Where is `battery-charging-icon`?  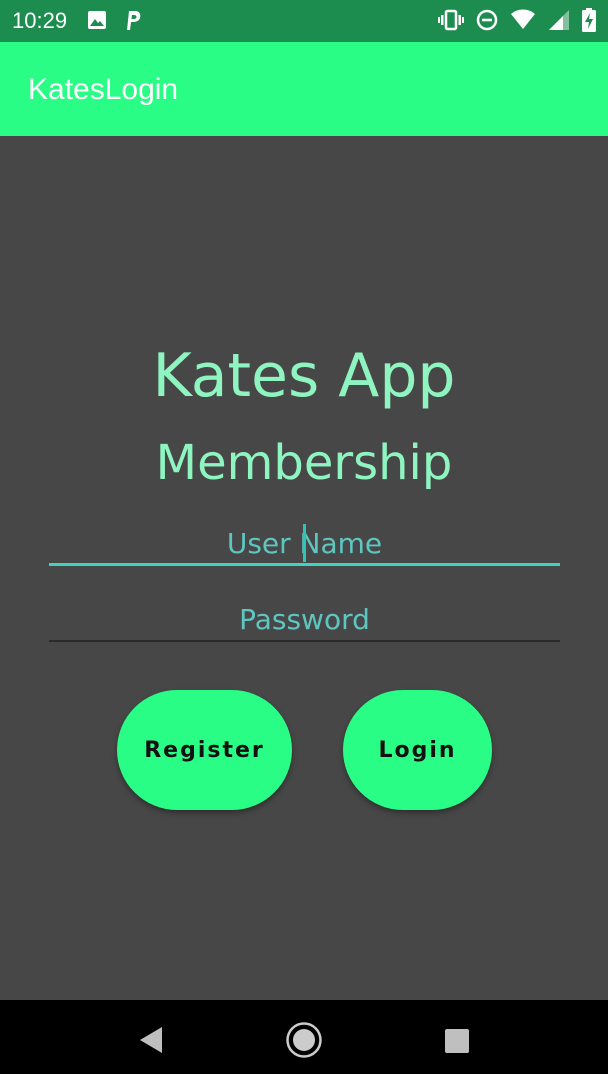 battery-charging-icon is located at coordinates (589, 20).